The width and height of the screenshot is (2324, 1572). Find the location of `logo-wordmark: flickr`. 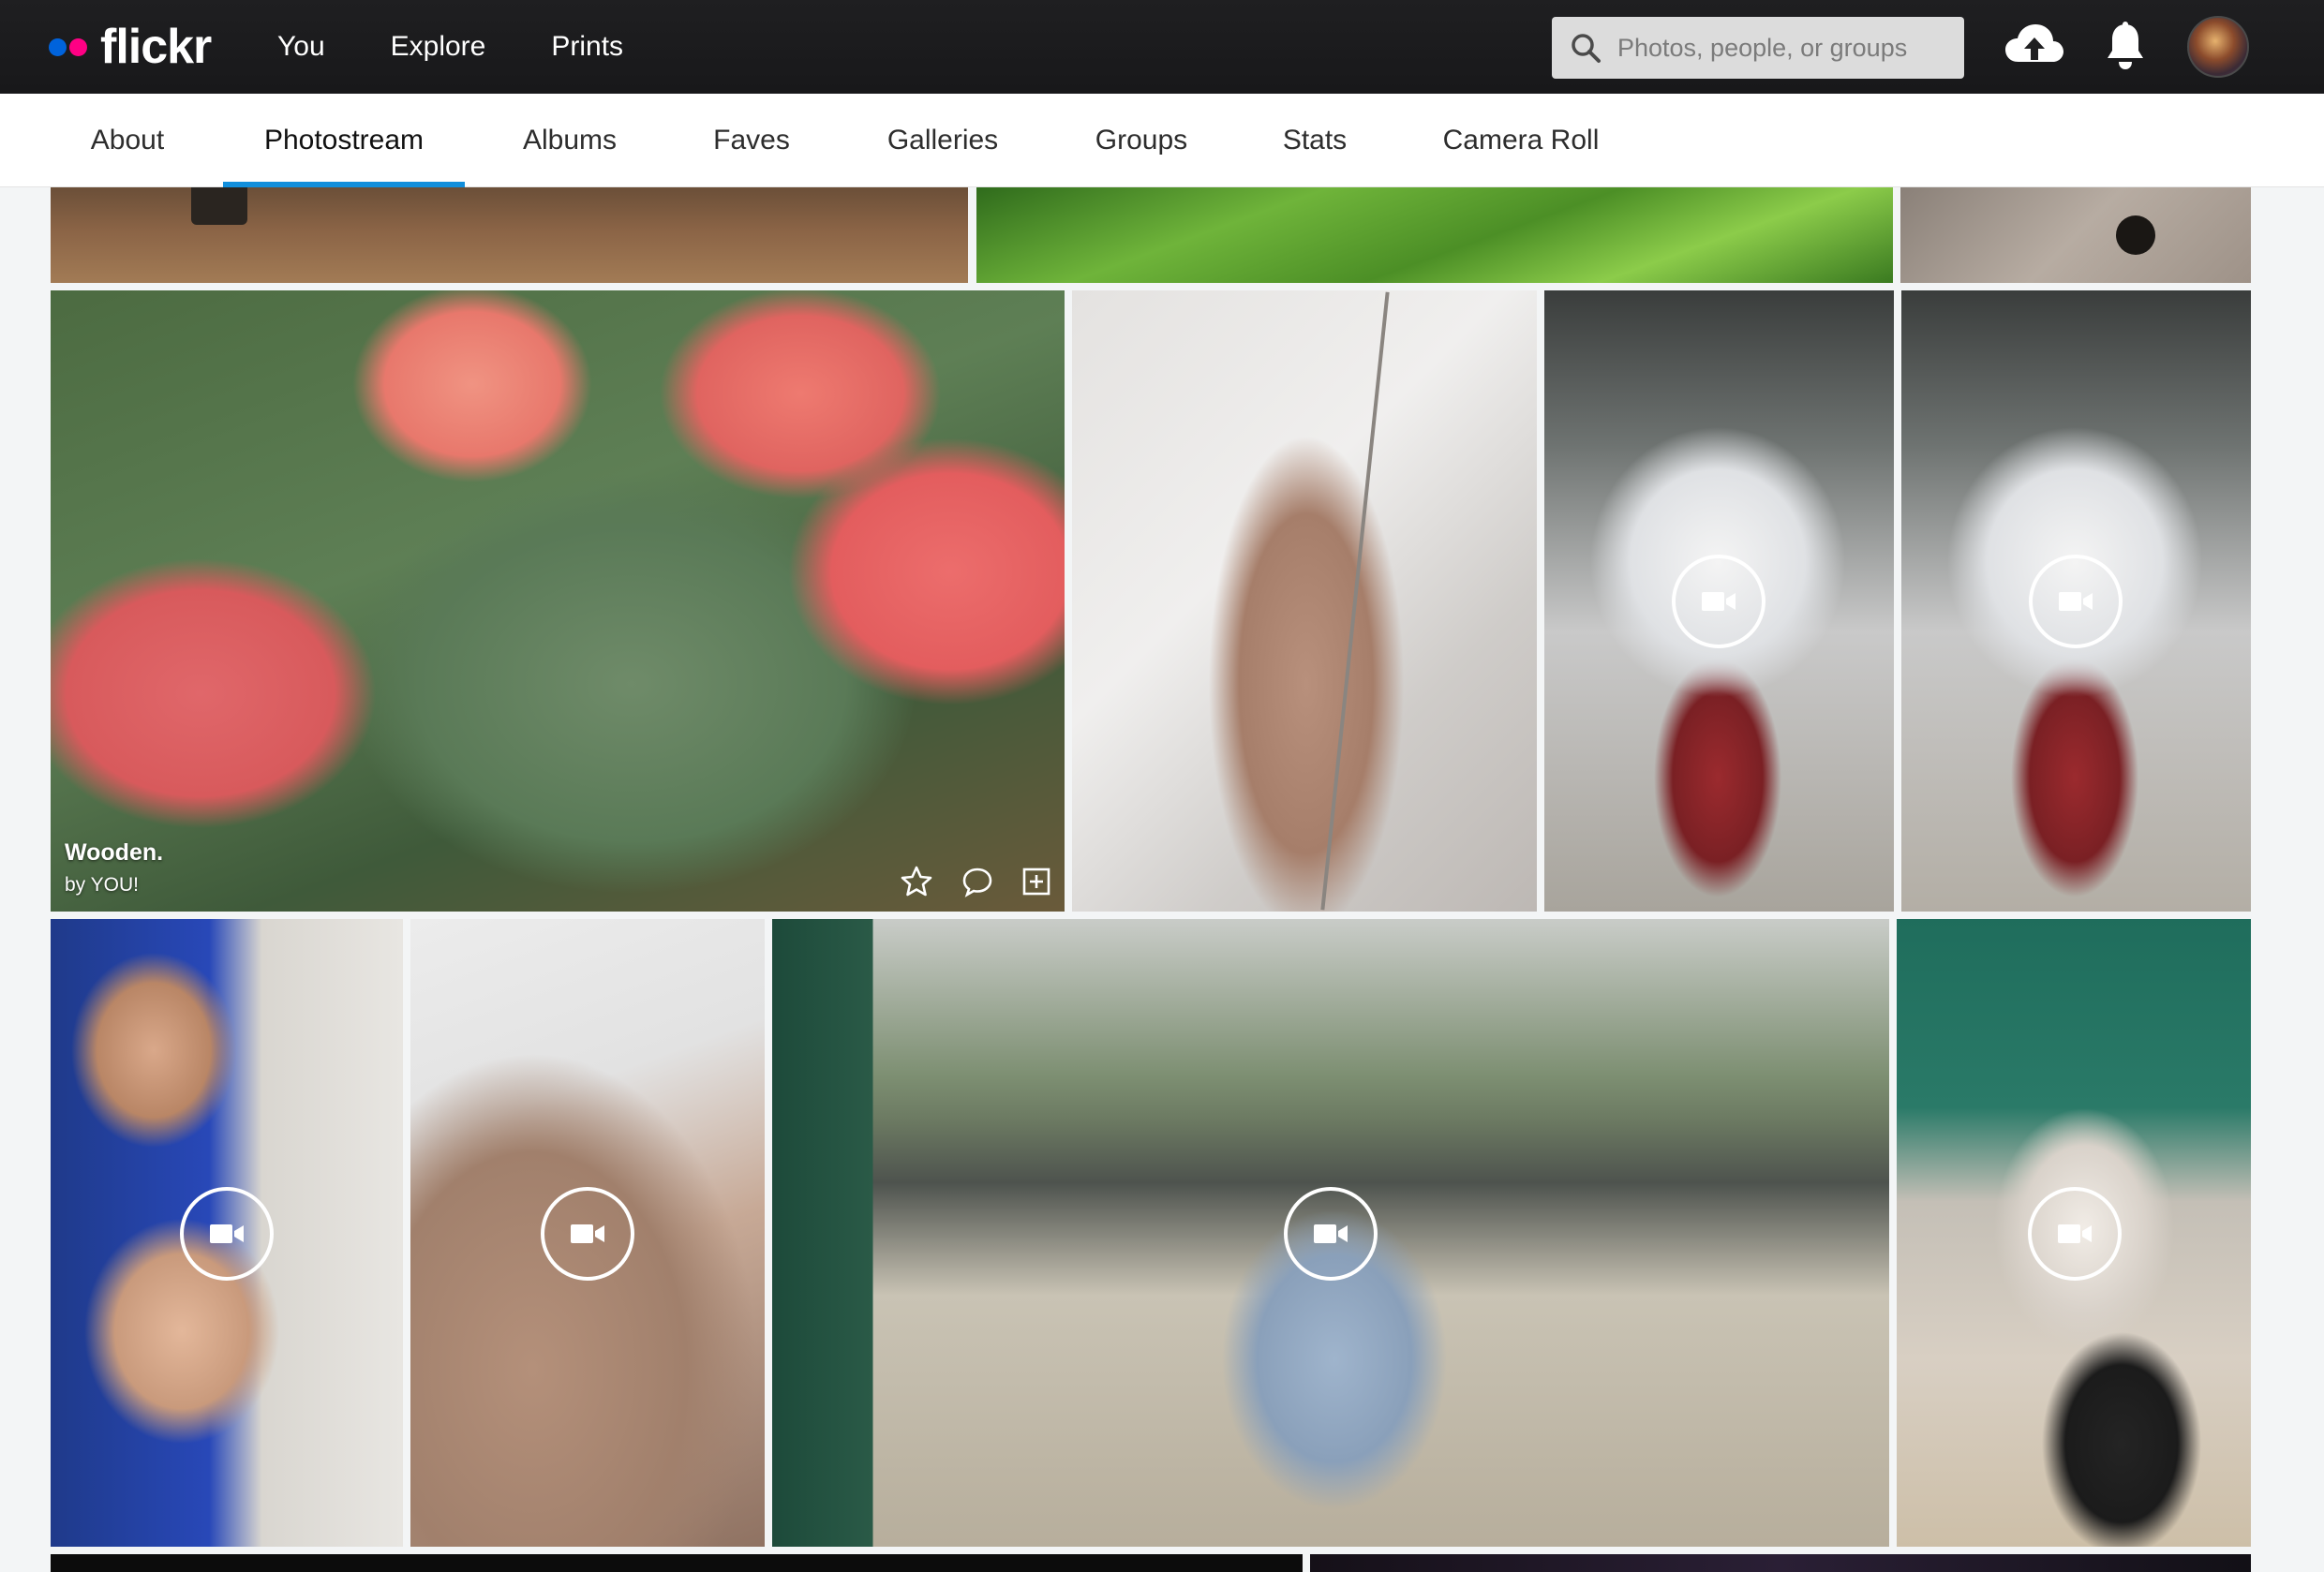

logo-wordmark: flickr is located at coordinates (156, 47).